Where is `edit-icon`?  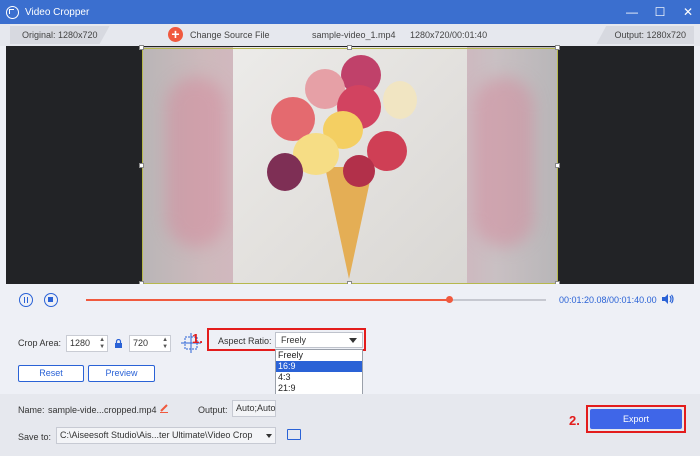 edit-icon is located at coordinates (164, 408).